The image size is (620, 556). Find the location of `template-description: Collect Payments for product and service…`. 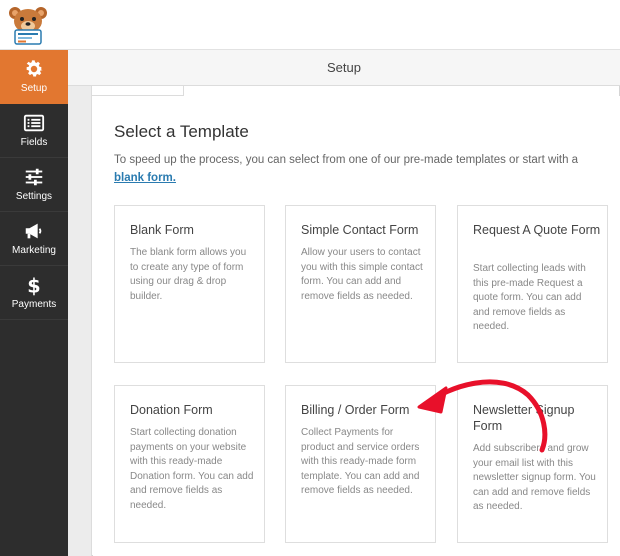

template-description: Collect Payments for product and service… is located at coordinates (360, 461).